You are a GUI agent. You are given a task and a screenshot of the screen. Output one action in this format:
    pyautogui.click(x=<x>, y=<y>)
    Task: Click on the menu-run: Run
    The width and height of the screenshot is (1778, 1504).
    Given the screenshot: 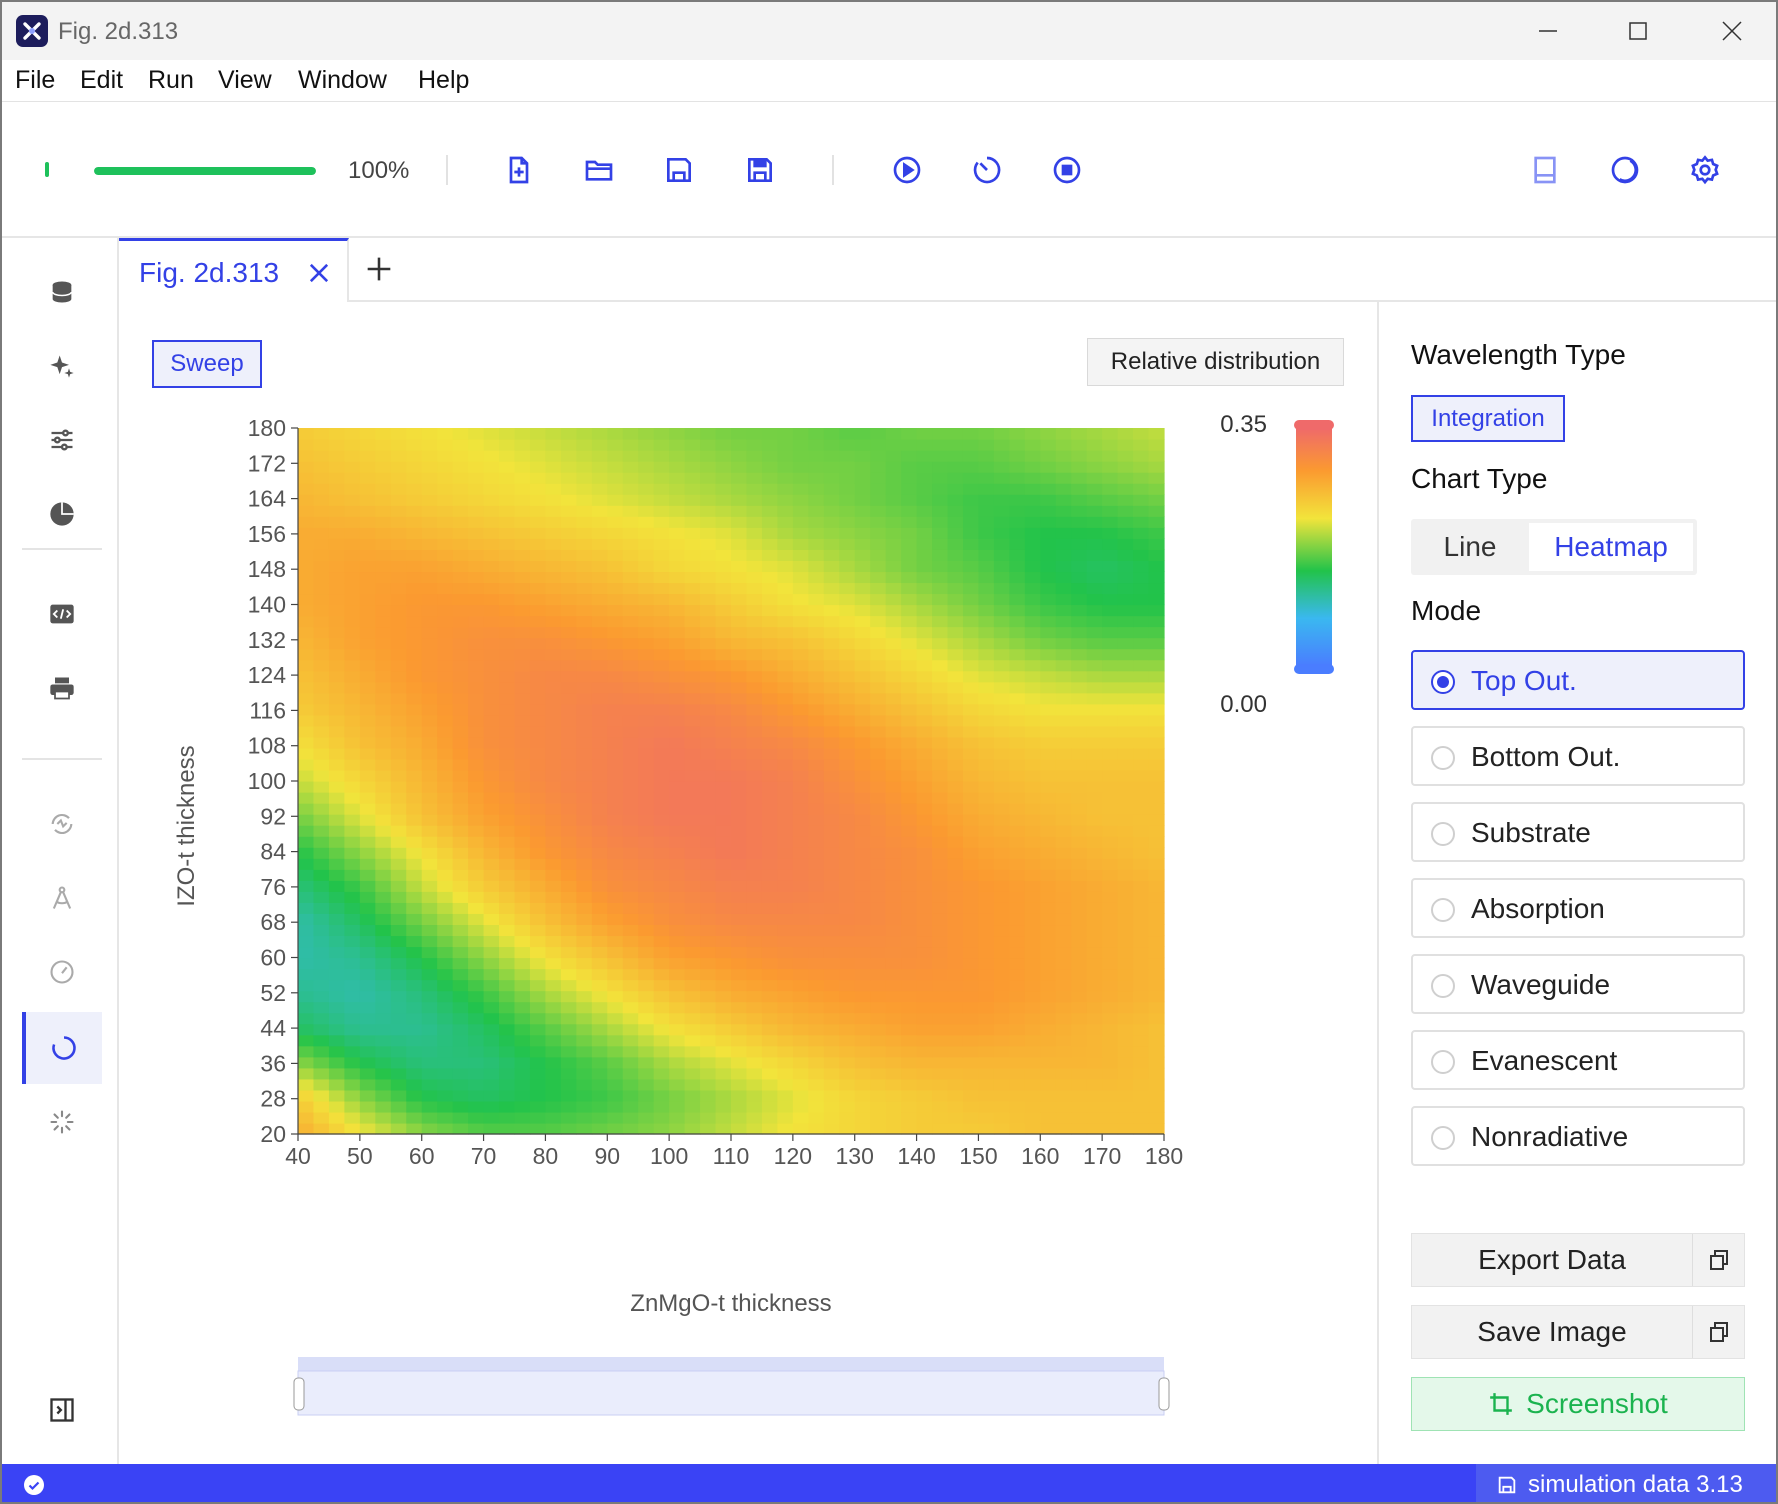 What is the action you would take?
    pyautogui.click(x=171, y=80)
    